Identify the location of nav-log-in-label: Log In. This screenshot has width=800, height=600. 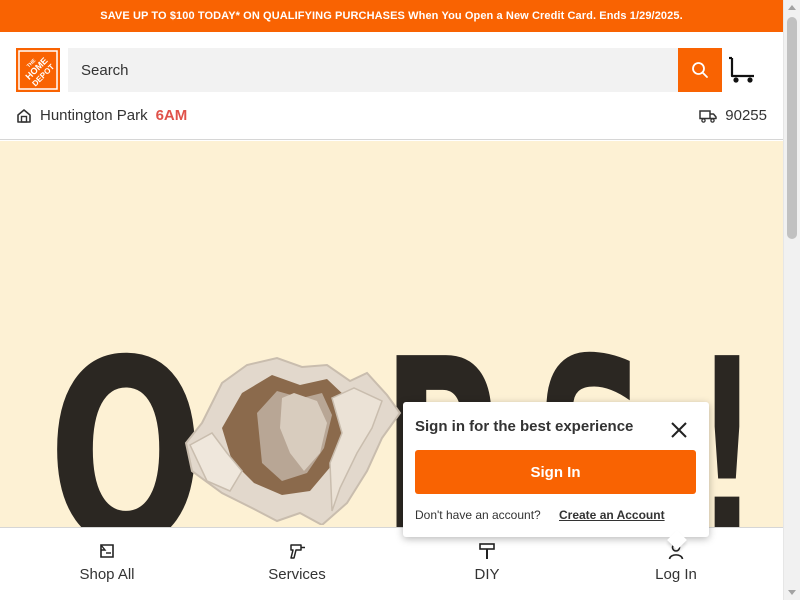
(676, 574).